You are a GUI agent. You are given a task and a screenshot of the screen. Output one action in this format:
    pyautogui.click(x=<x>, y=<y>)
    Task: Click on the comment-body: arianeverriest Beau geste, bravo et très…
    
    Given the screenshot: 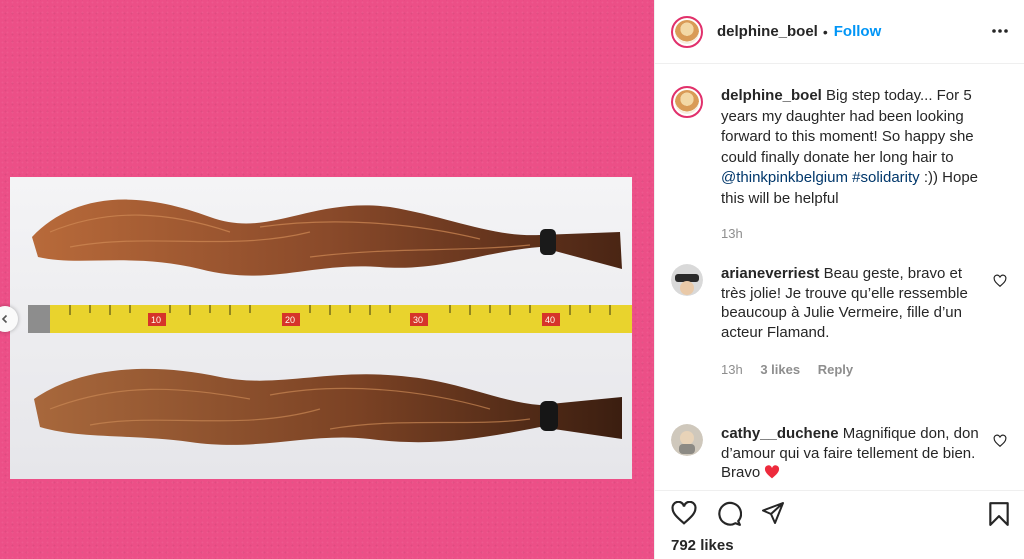 What is the action you would take?
    pyautogui.click(x=852, y=322)
    